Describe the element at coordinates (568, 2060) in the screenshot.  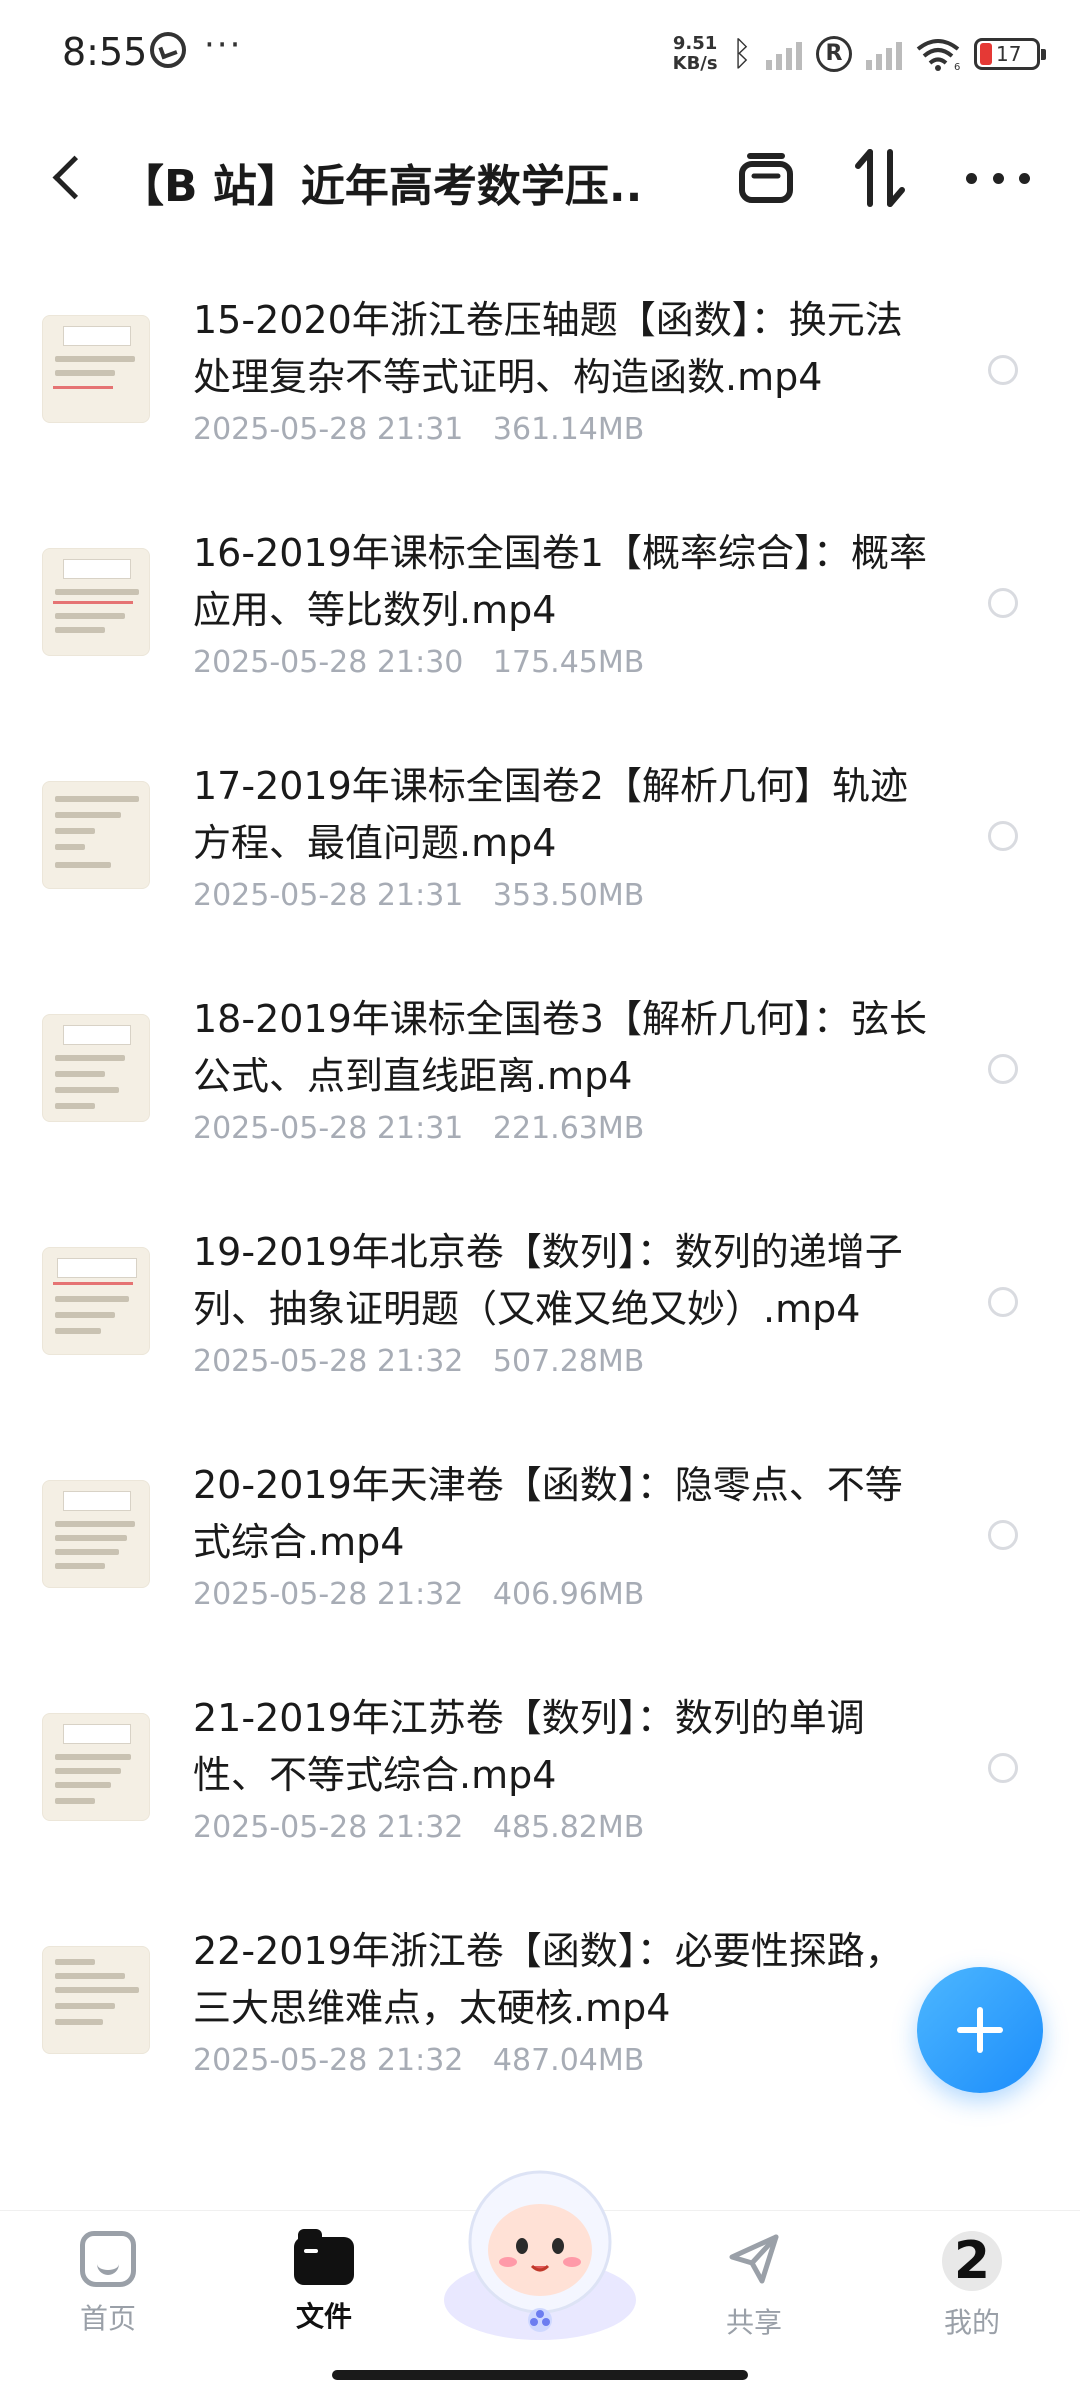
I see `file-size: 487.04MB` at that location.